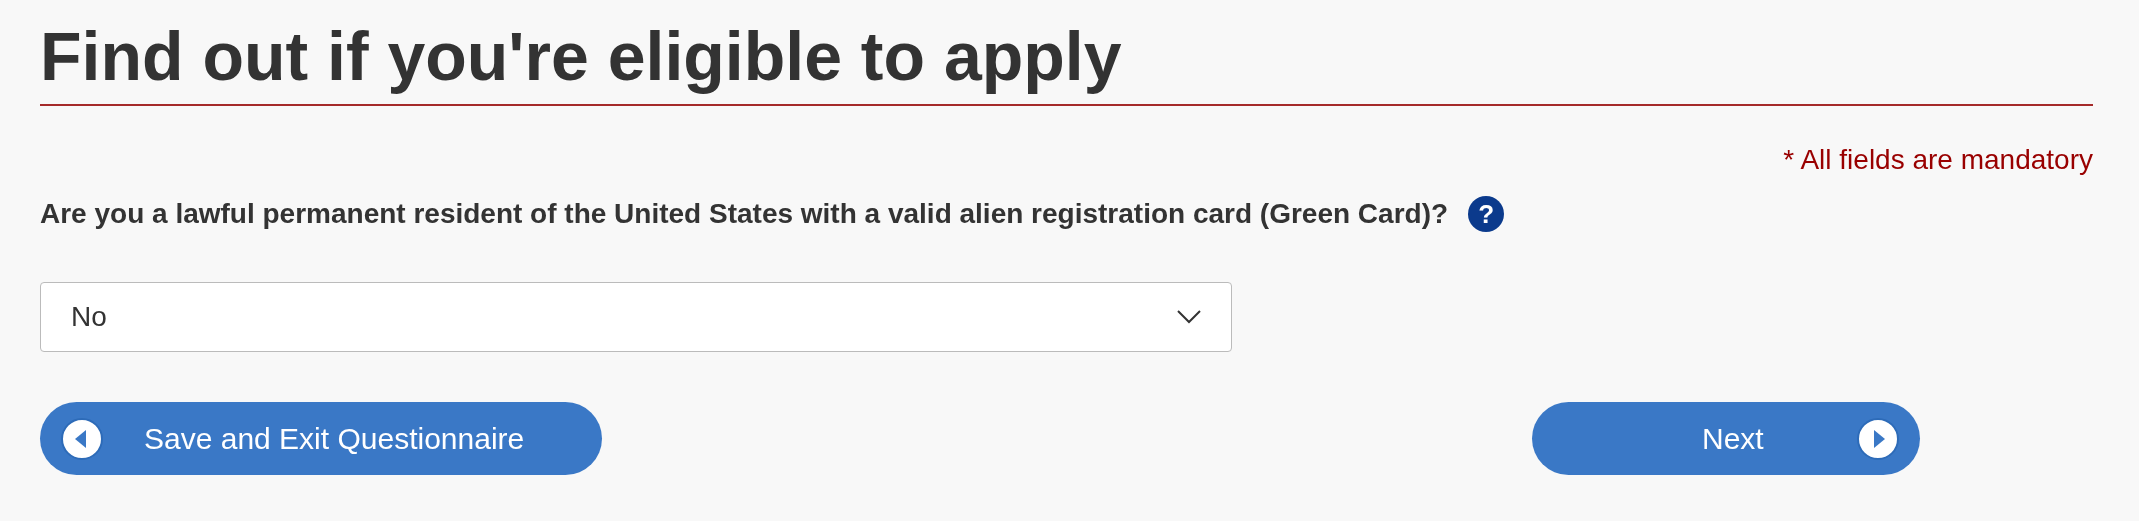  What do you see at coordinates (1726, 438) in the screenshot?
I see `next-button: Next` at bounding box center [1726, 438].